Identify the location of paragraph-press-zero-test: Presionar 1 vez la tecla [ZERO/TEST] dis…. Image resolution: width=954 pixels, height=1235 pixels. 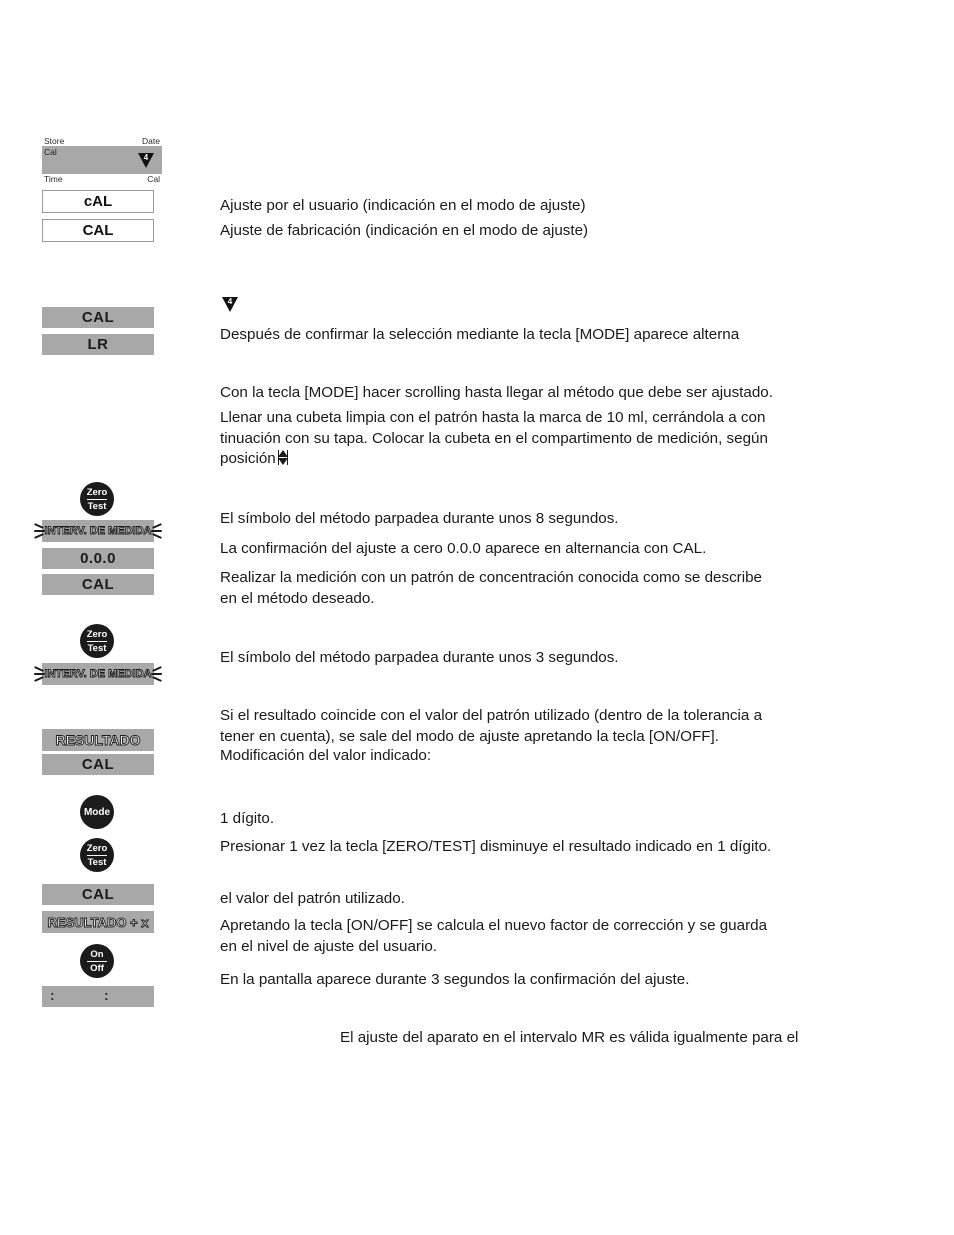
(496, 846).